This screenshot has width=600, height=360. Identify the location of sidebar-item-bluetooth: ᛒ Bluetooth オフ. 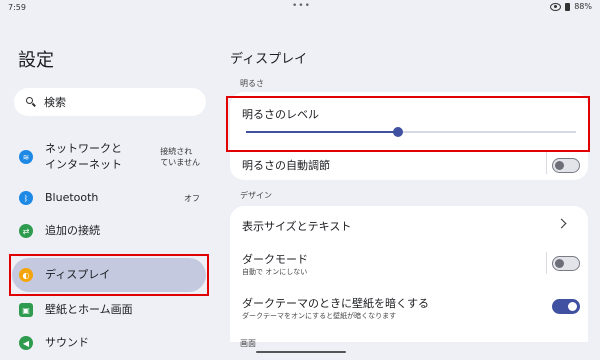
(109, 198).